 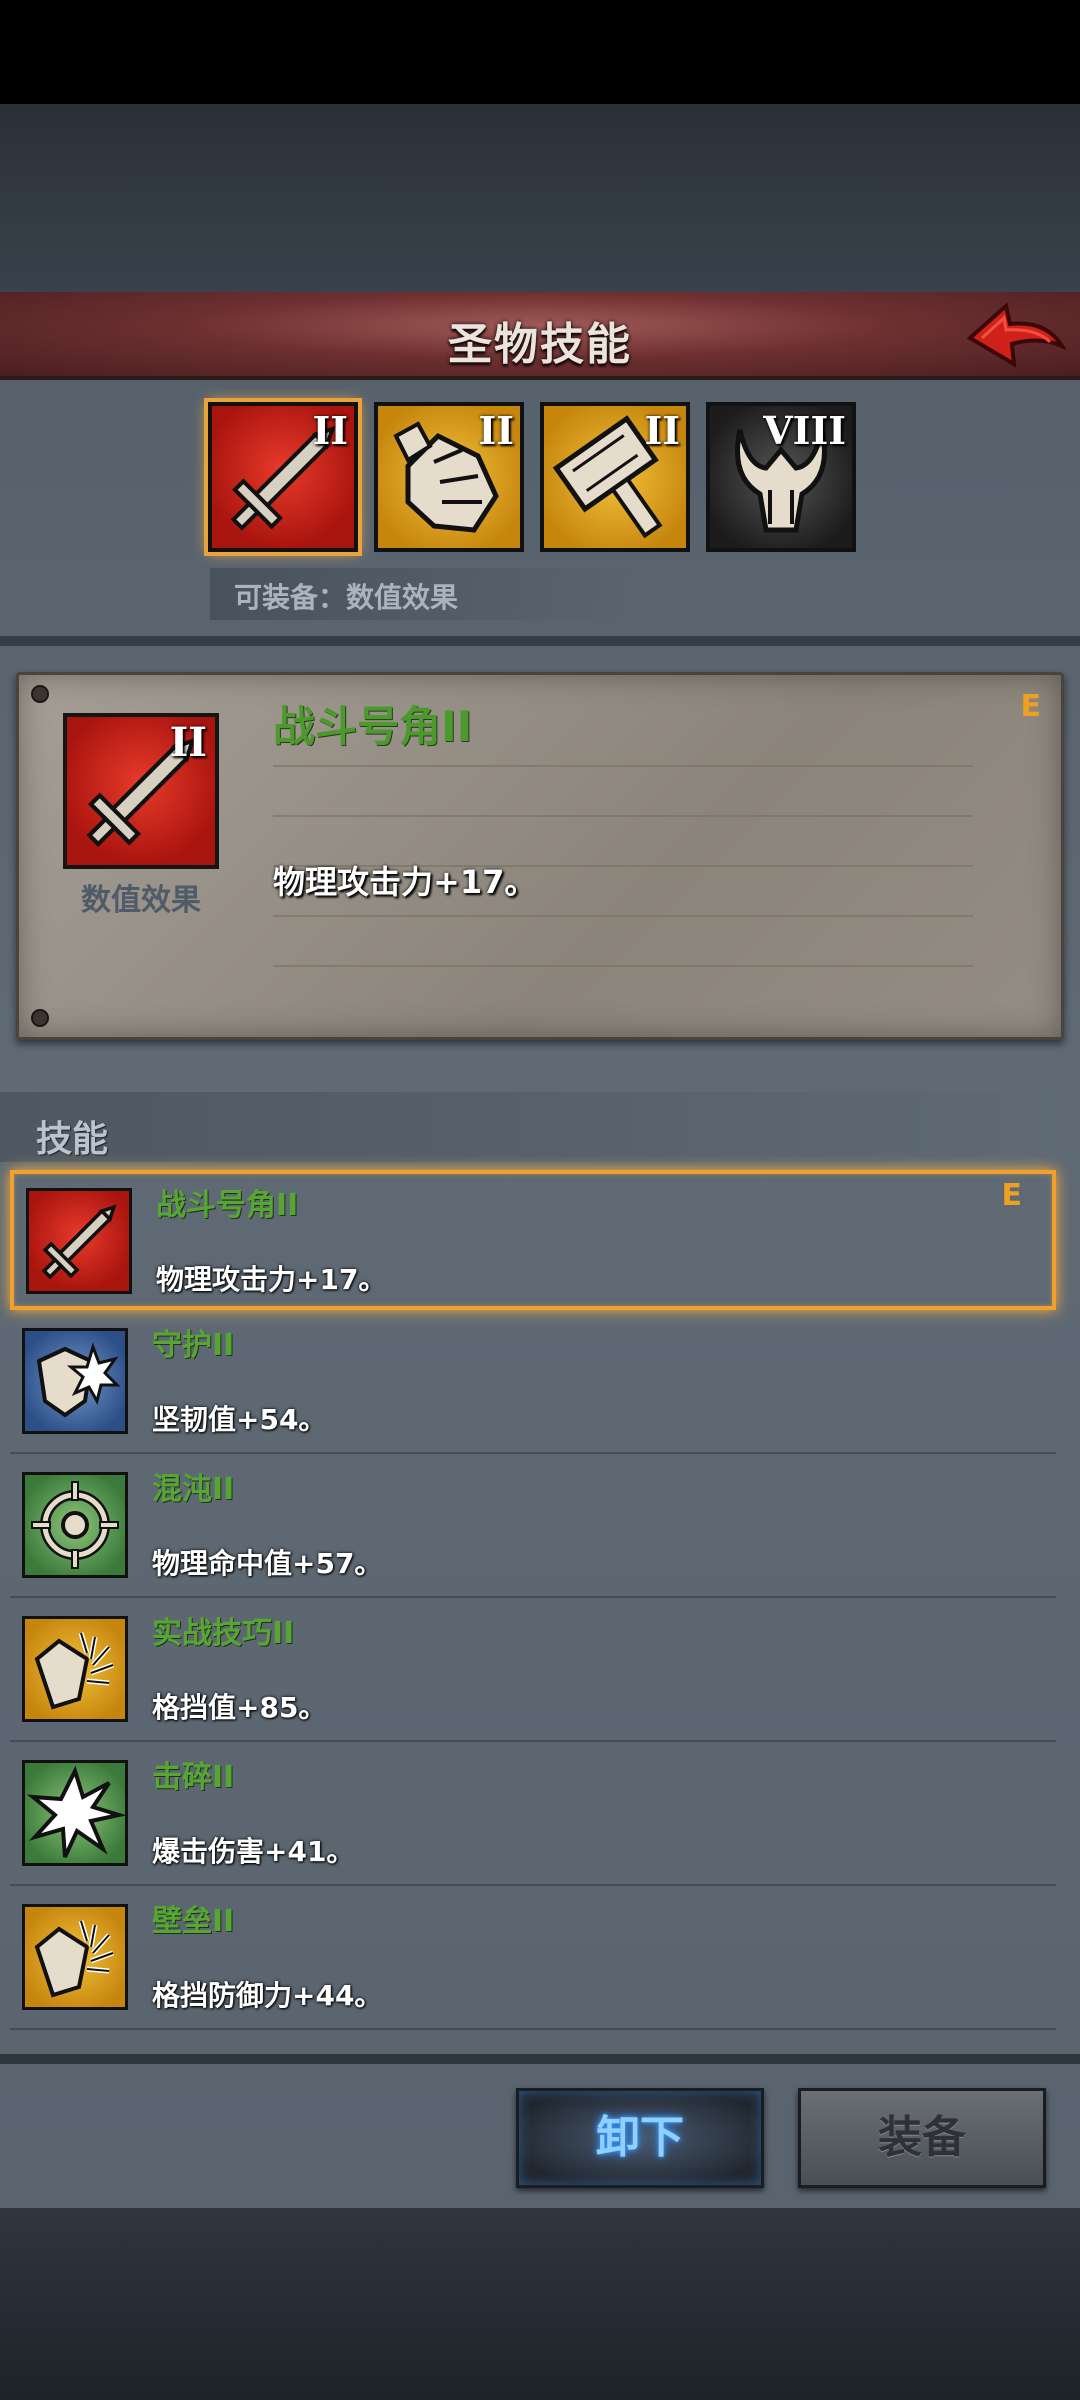 I want to click on starburst-icon, so click(x=76, y=1811).